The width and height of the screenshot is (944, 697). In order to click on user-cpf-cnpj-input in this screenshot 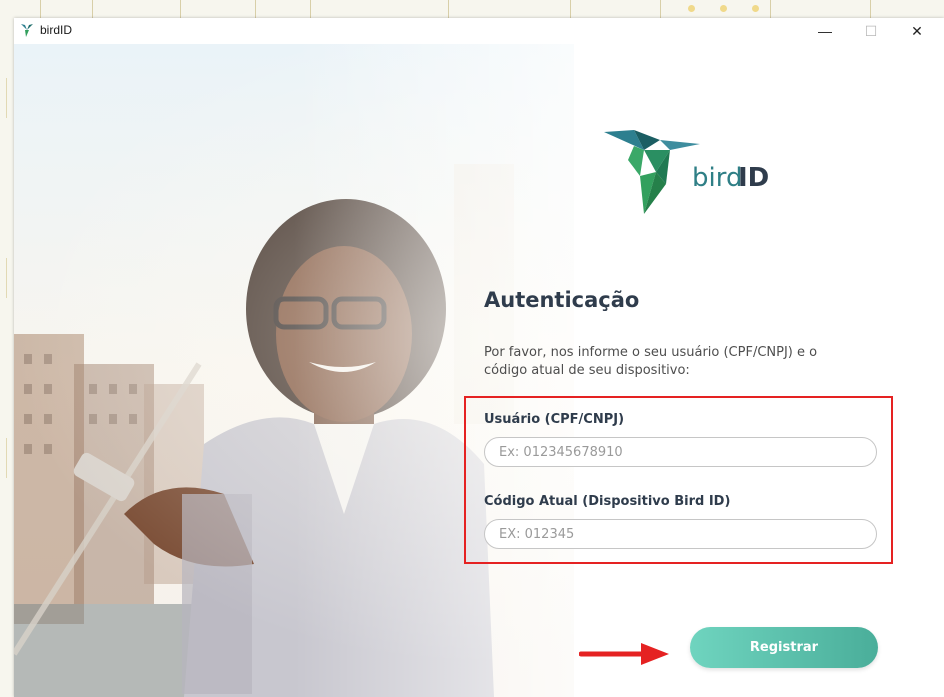, I will do `click(680, 452)`.